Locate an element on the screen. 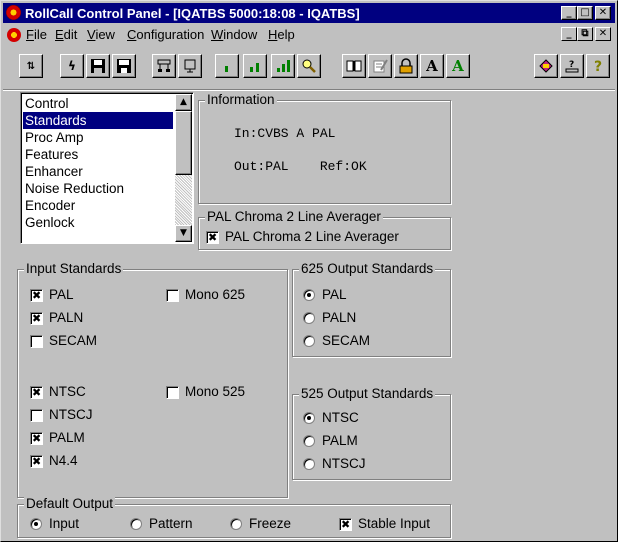 Image resolution: width=618 pixels, height=542 pixels. input-secam-checkbox: SECAM is located at coordinates (63, 341).